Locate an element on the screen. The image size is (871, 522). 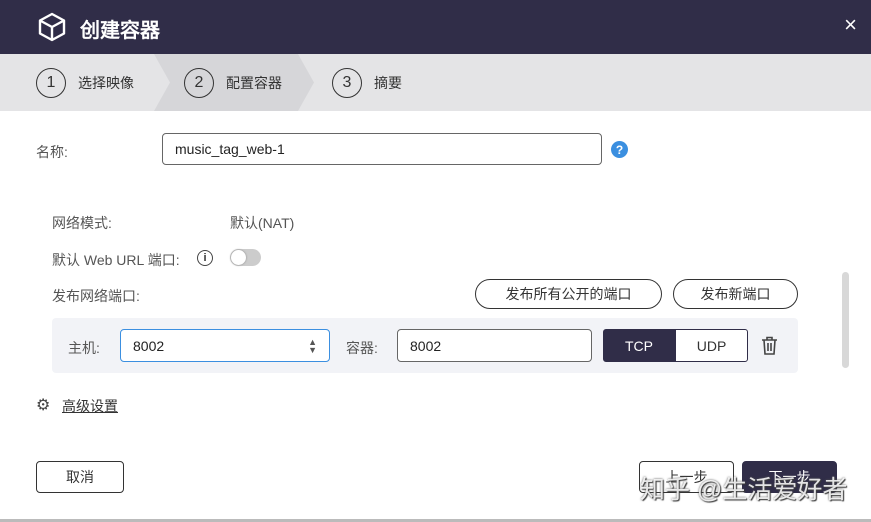
step-summary: 3 摘要 is located at coordinates (367, 82).